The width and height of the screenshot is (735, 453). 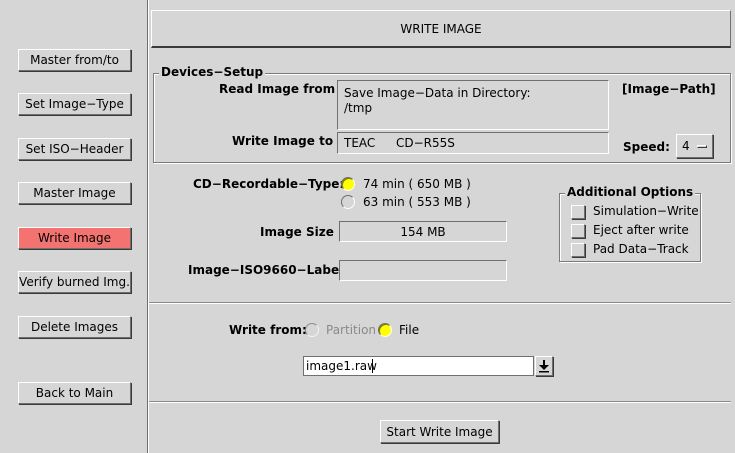 What do you see at coordinates (269, 184) in the screenshot?
I see `cd-recordable-type-label: CD−Recordable−Type:` at bounding box center [269, 184].